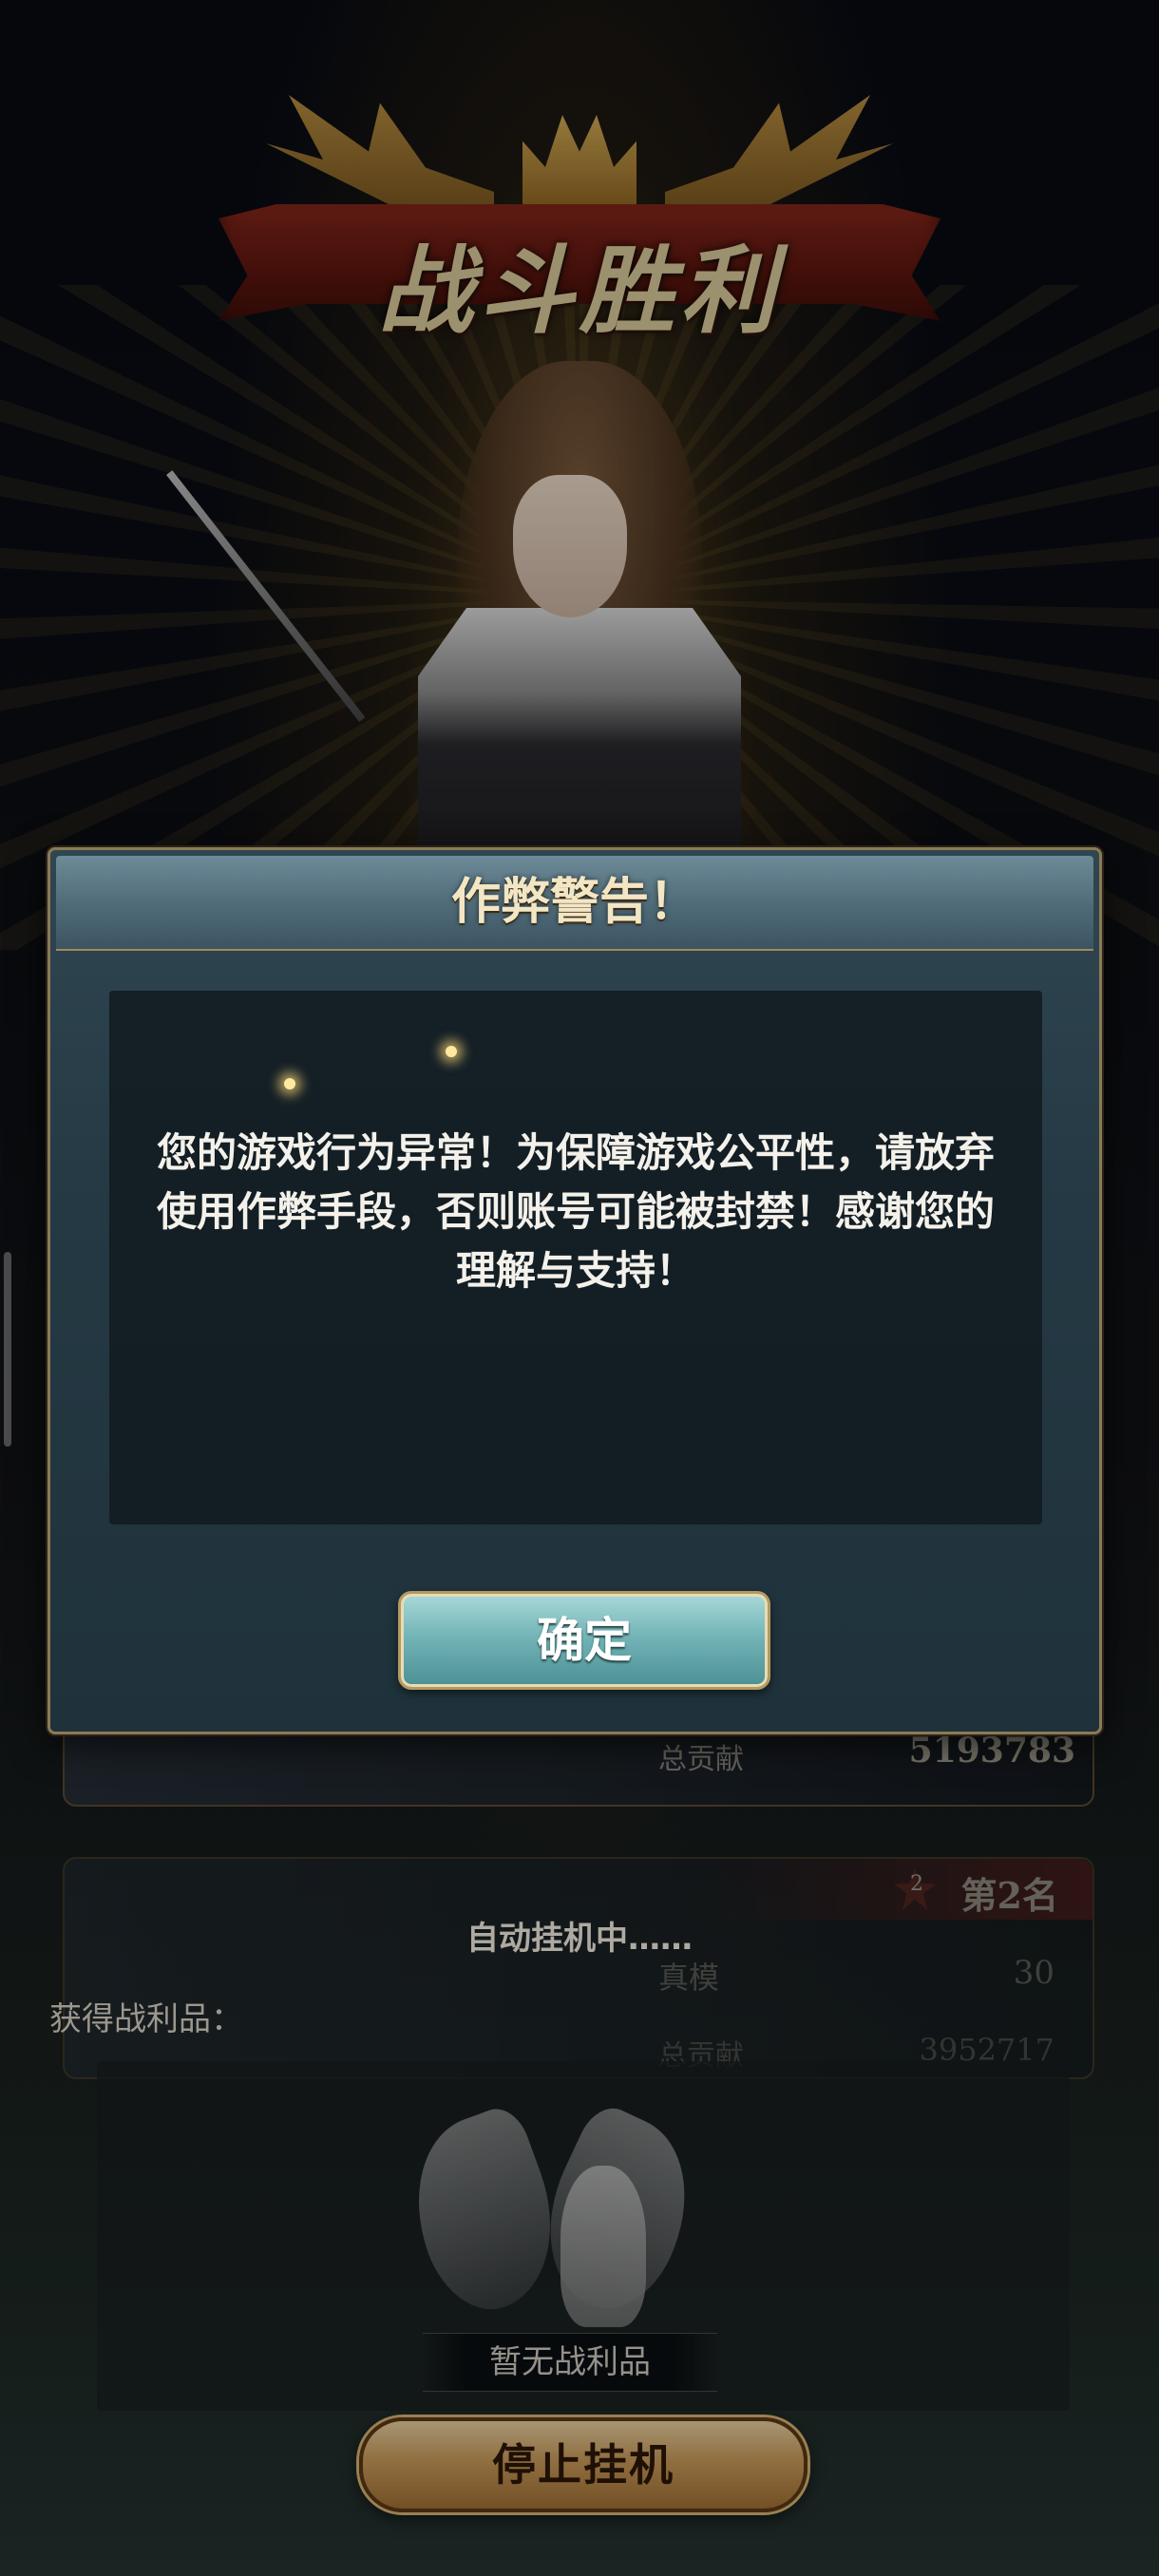  I want to click on dialog-title: 作弊警告！, so click(574, 902).